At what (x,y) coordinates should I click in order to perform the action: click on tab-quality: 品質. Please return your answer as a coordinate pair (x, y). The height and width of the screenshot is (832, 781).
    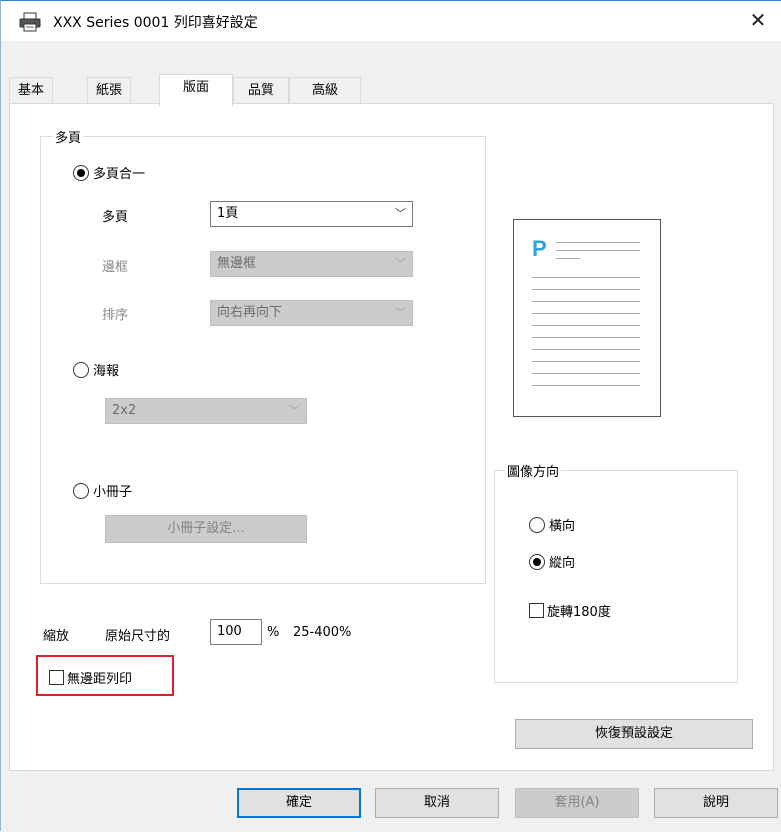
    Looking at the image, I should click on (261, 91).